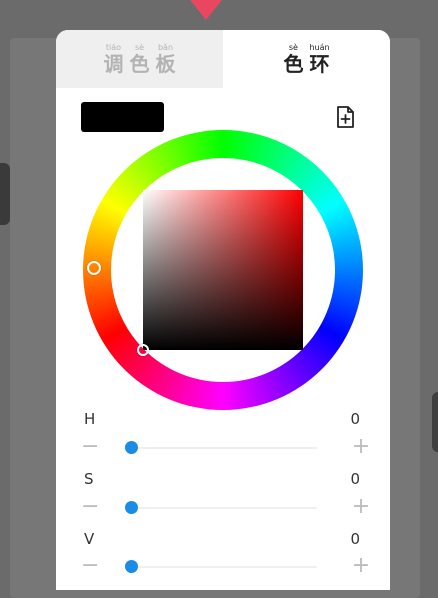 This screenshot has width=438, height=598. I want to click on tab-bar: tiáo 调 sè 色 bǎn 板 sè 色 huán 环, so click(223, 59).